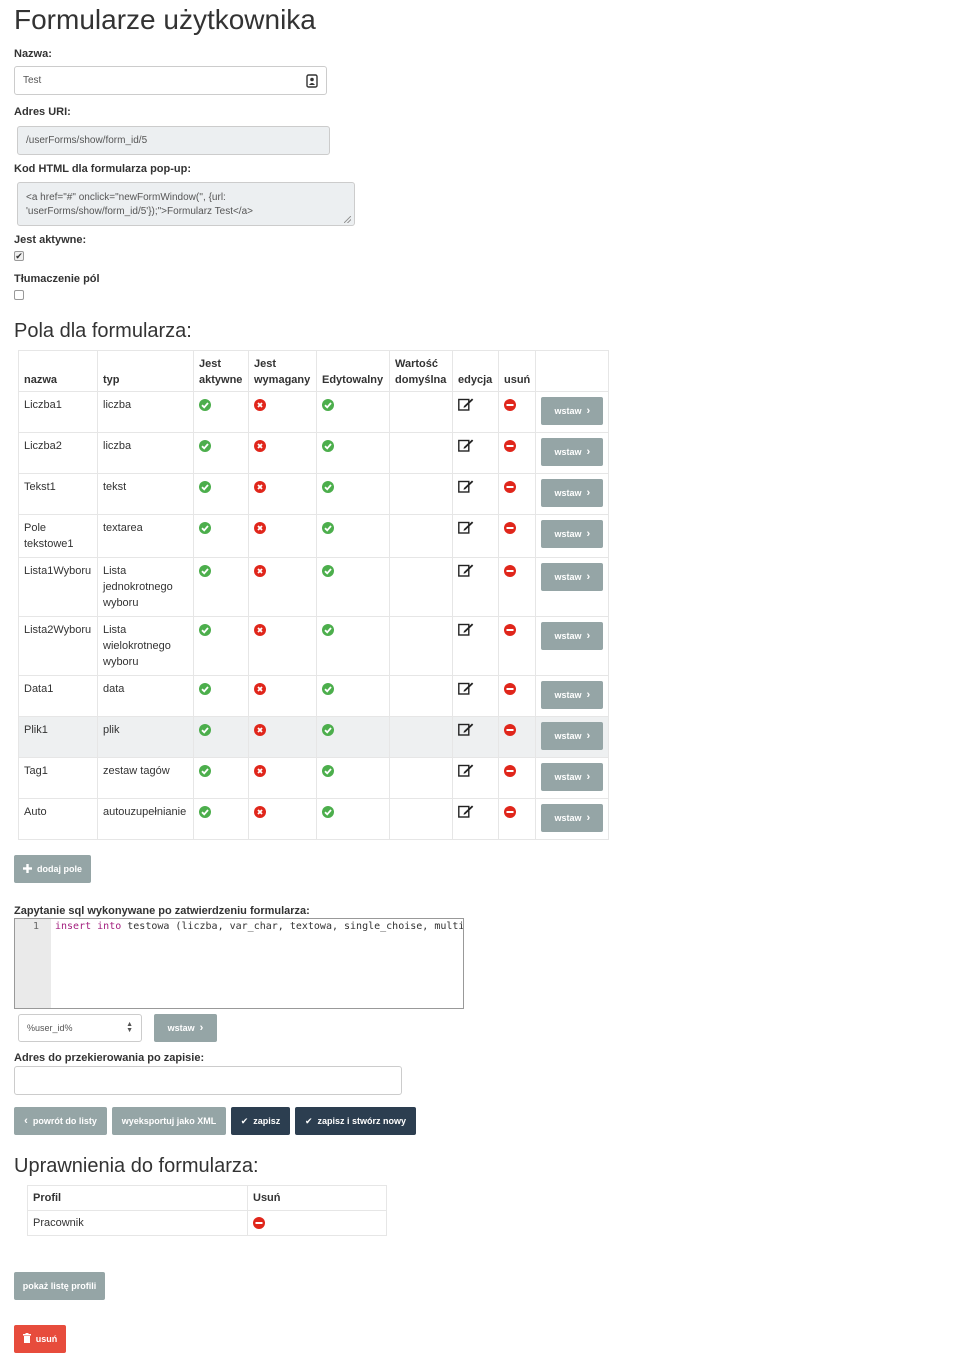  I want to click on variable-select: %user_id% ▲ ▼, so click(80, 1028).